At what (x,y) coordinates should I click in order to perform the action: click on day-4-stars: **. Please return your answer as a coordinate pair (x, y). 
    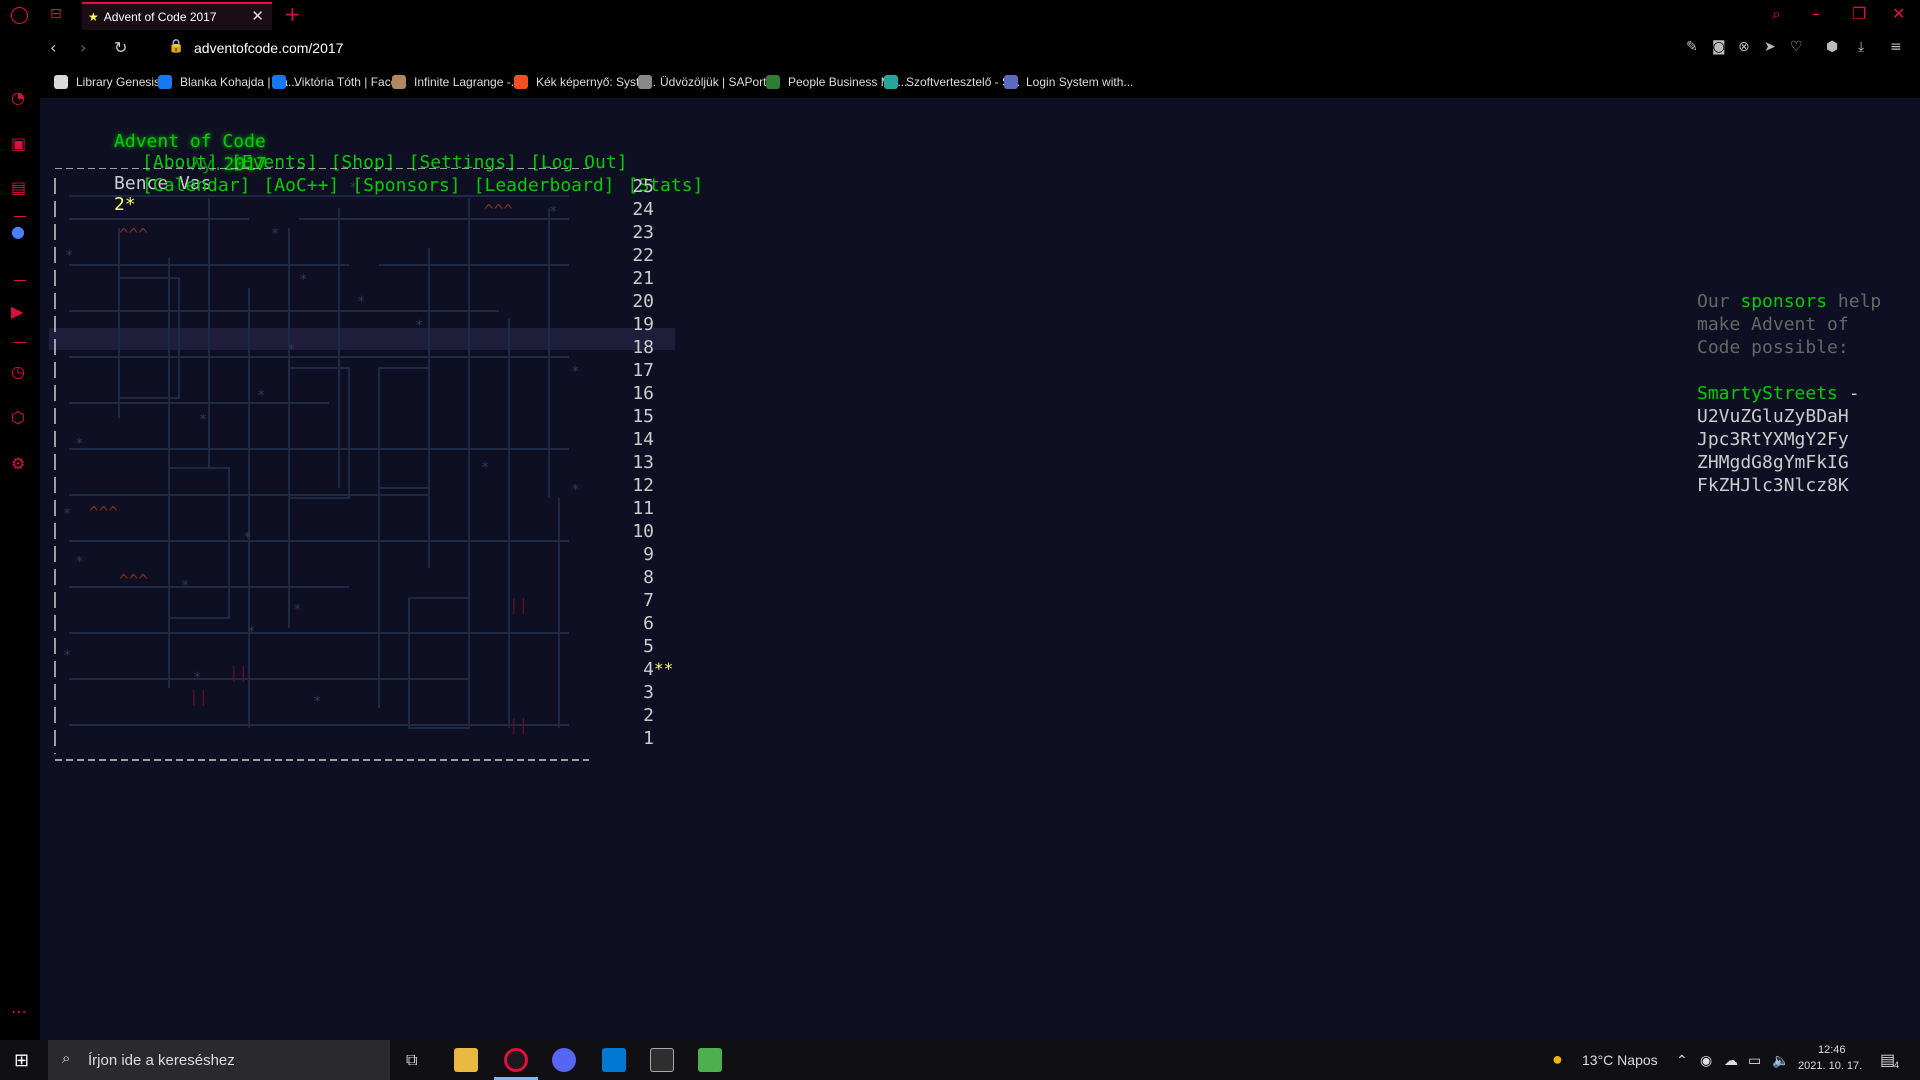
    Looking at the image, I should click on (664, 668).